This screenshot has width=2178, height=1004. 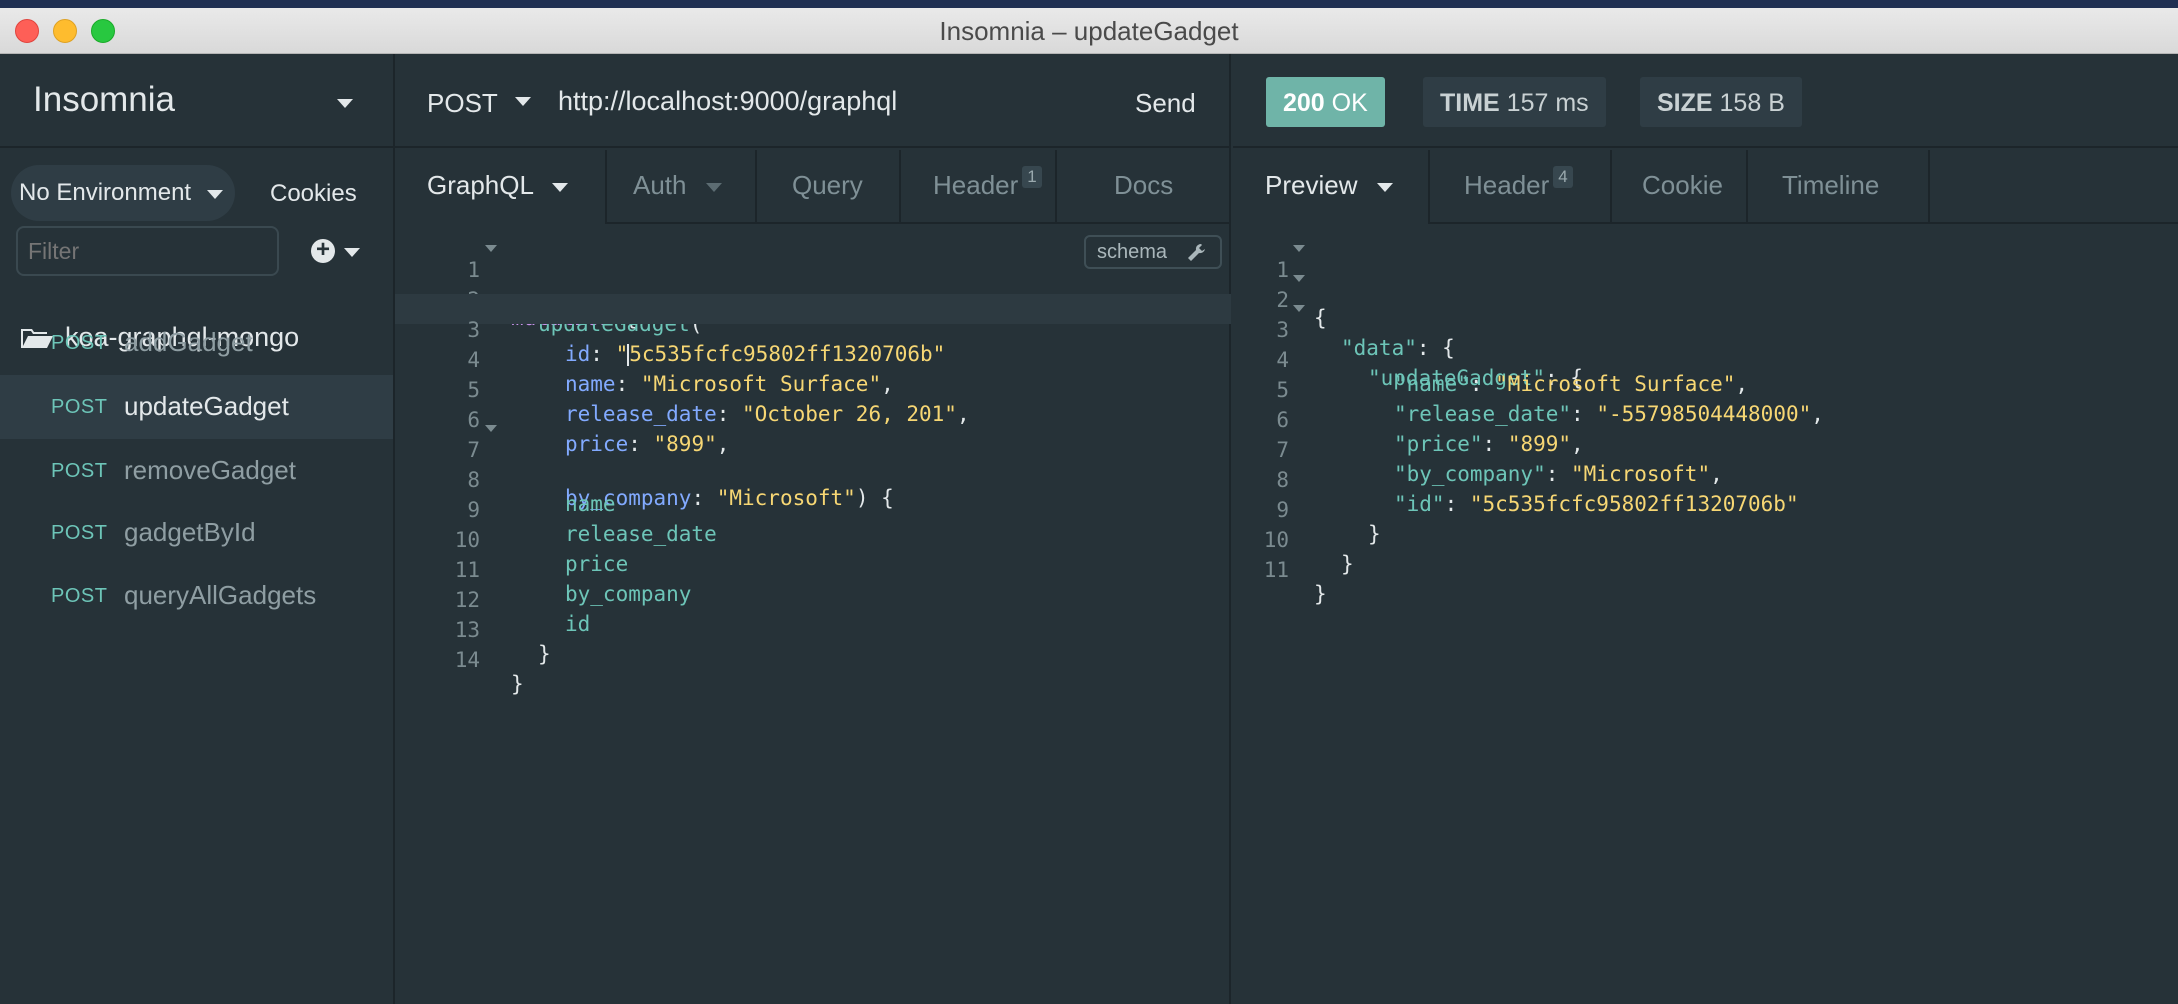 I want to click on tab-preview: Preview, so click(x=1330, y=187).